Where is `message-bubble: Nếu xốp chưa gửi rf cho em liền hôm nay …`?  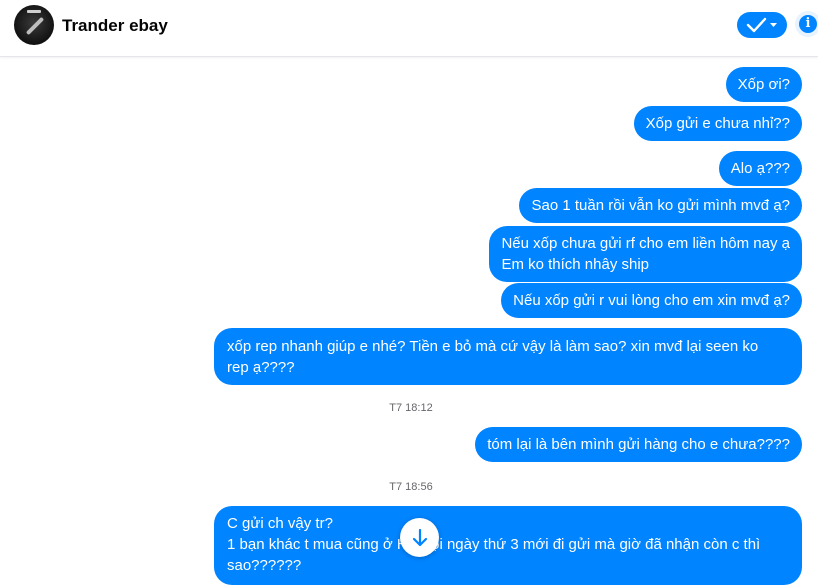 message-bubble: Nếu xốp chưa gửi rf cho em liền hôm nay … is located at coordinates (645, 254).